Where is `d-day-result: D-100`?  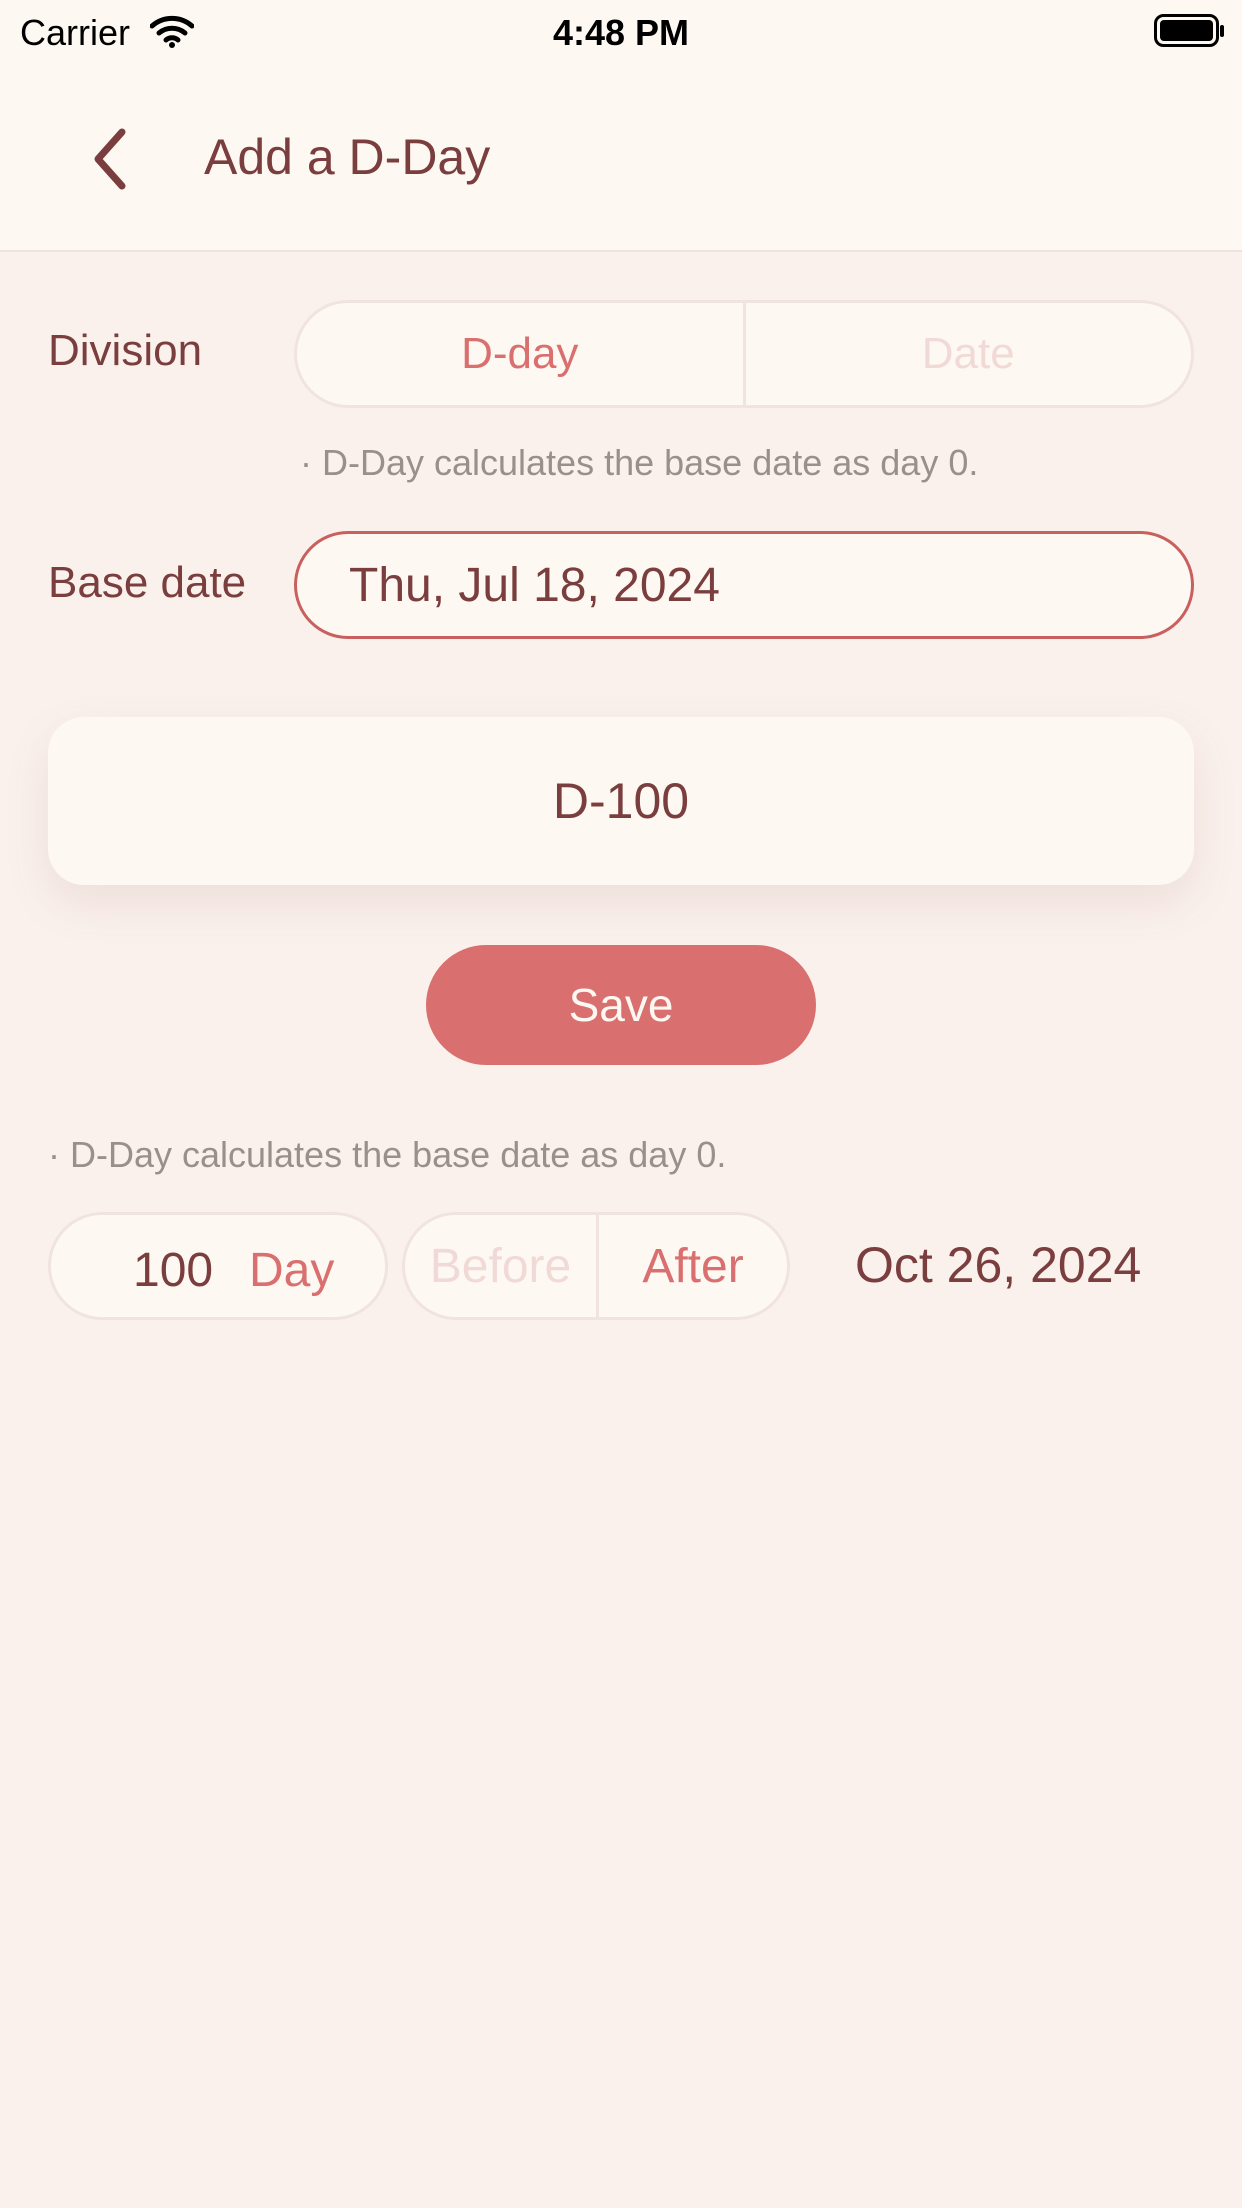
d-day-result: D-100 is located at coordinates (621, 801).